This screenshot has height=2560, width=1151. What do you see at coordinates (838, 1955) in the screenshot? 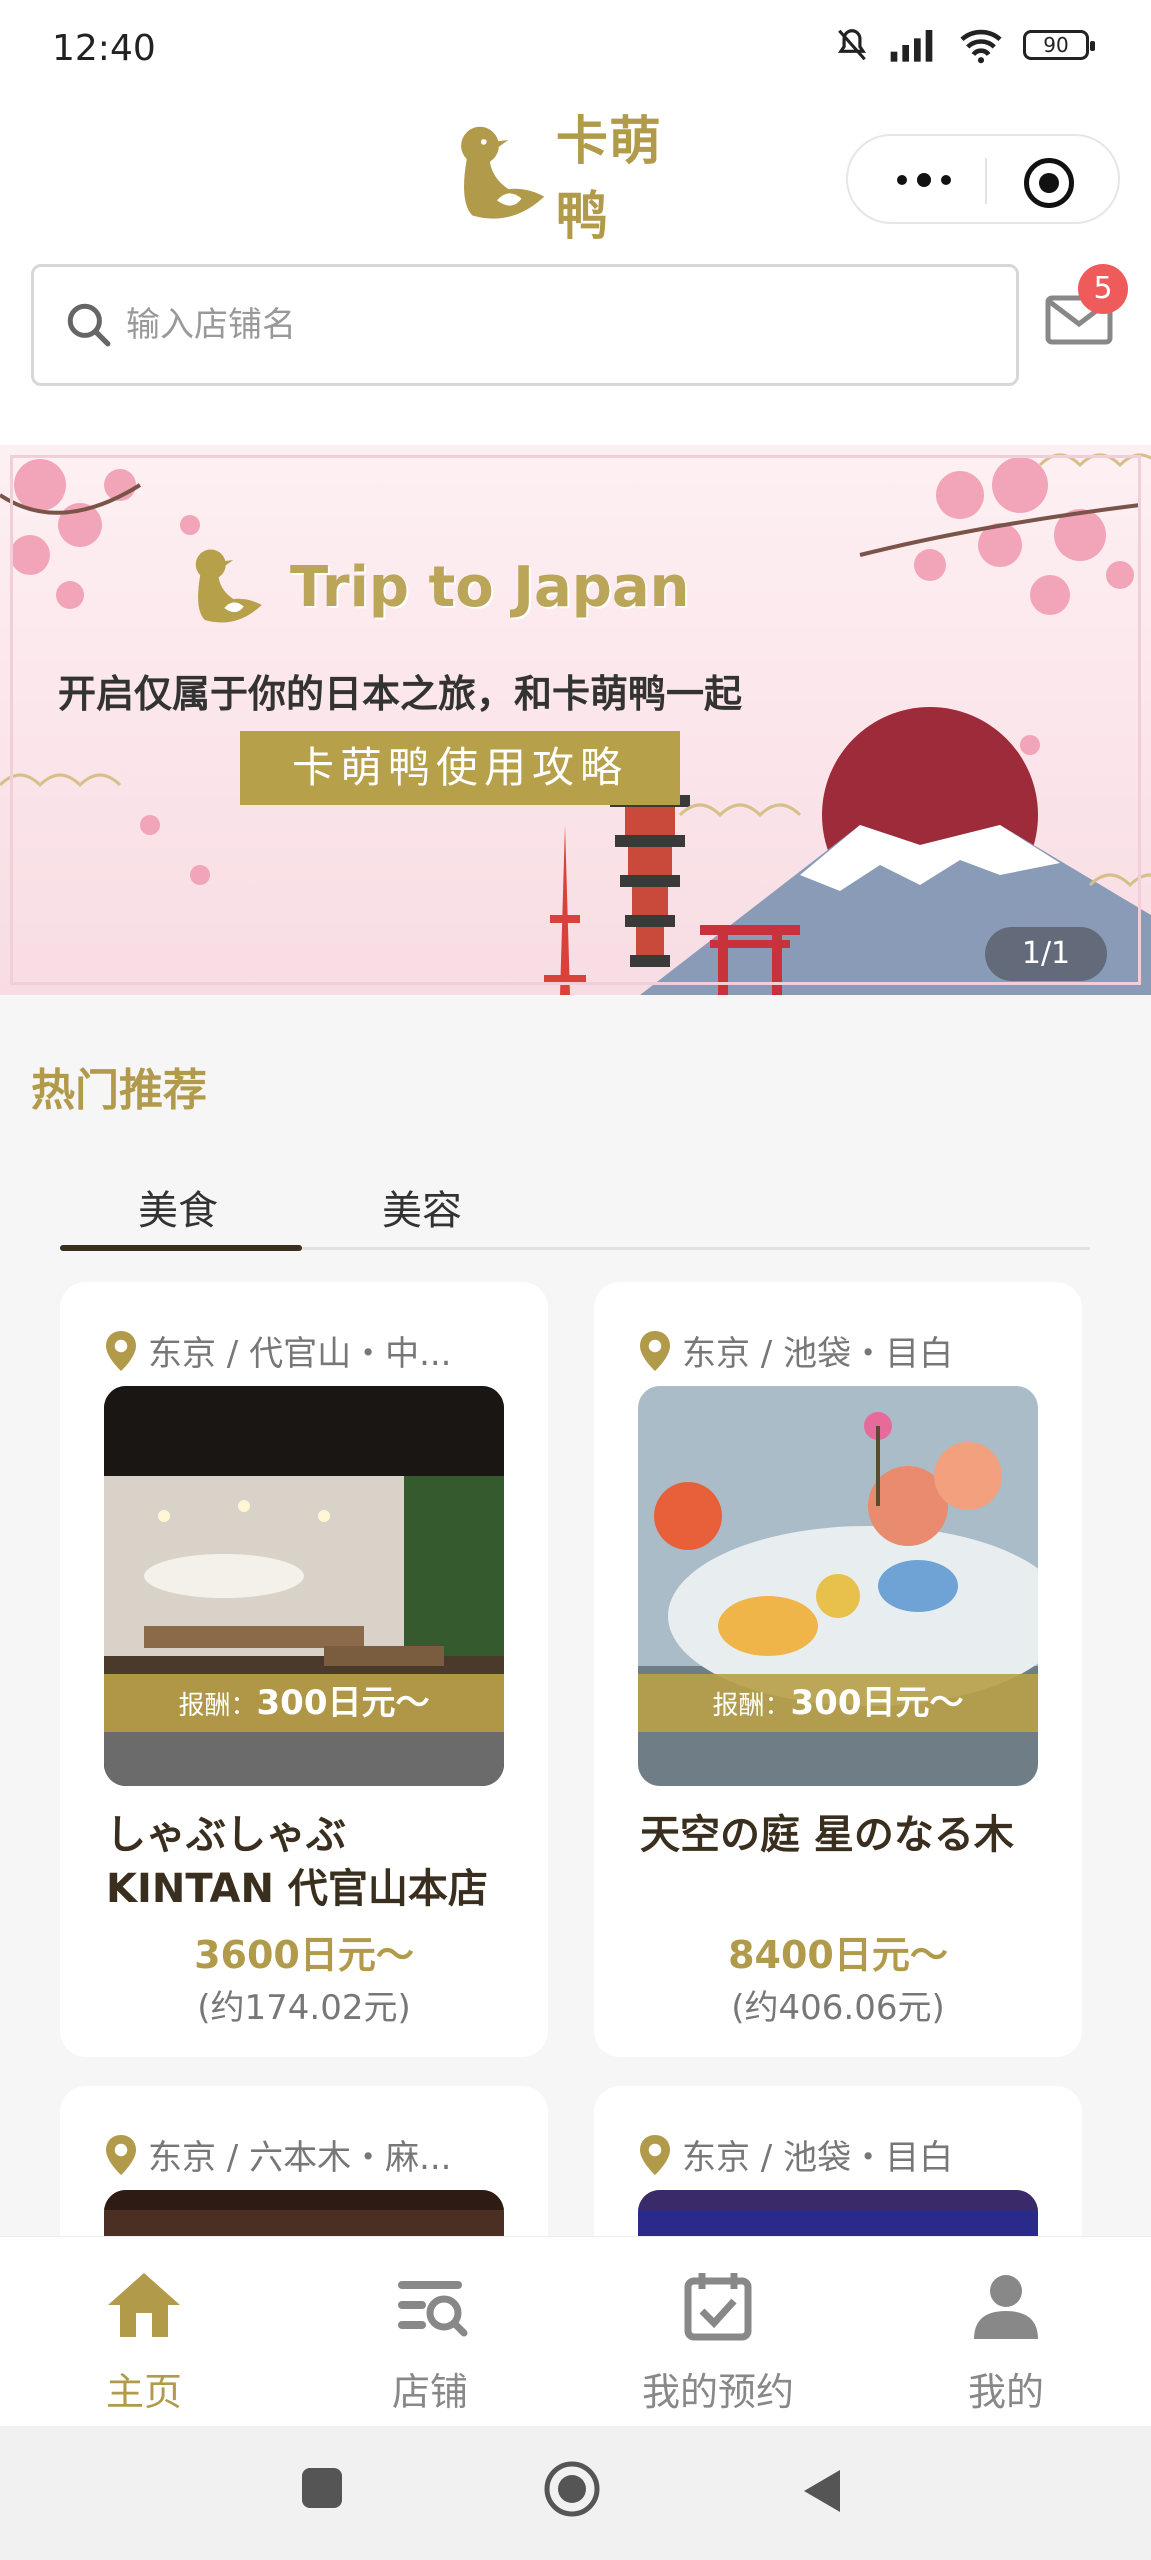
I see `store-price: 8400日元〜` at bounding box center [838, 1955].